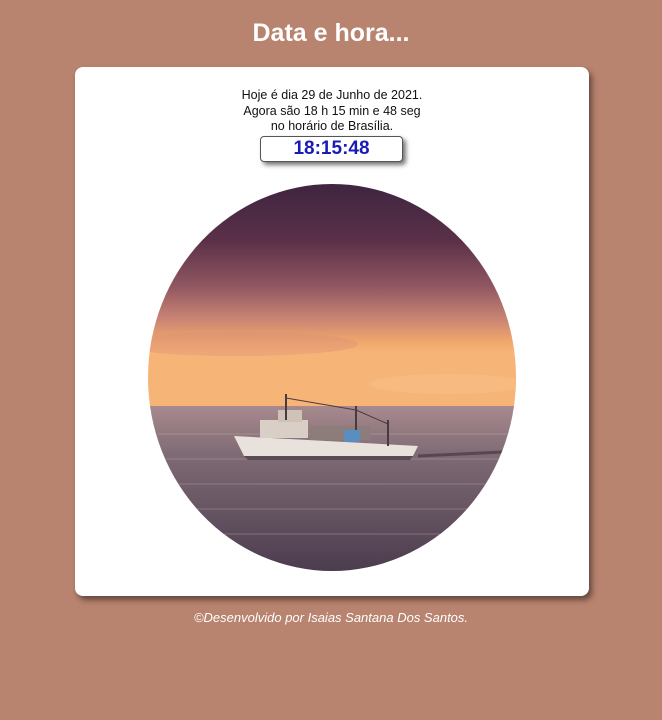 The image size is (662, 720). I want to click on digital-clock-display: 18:15:48, so click(331, 149).